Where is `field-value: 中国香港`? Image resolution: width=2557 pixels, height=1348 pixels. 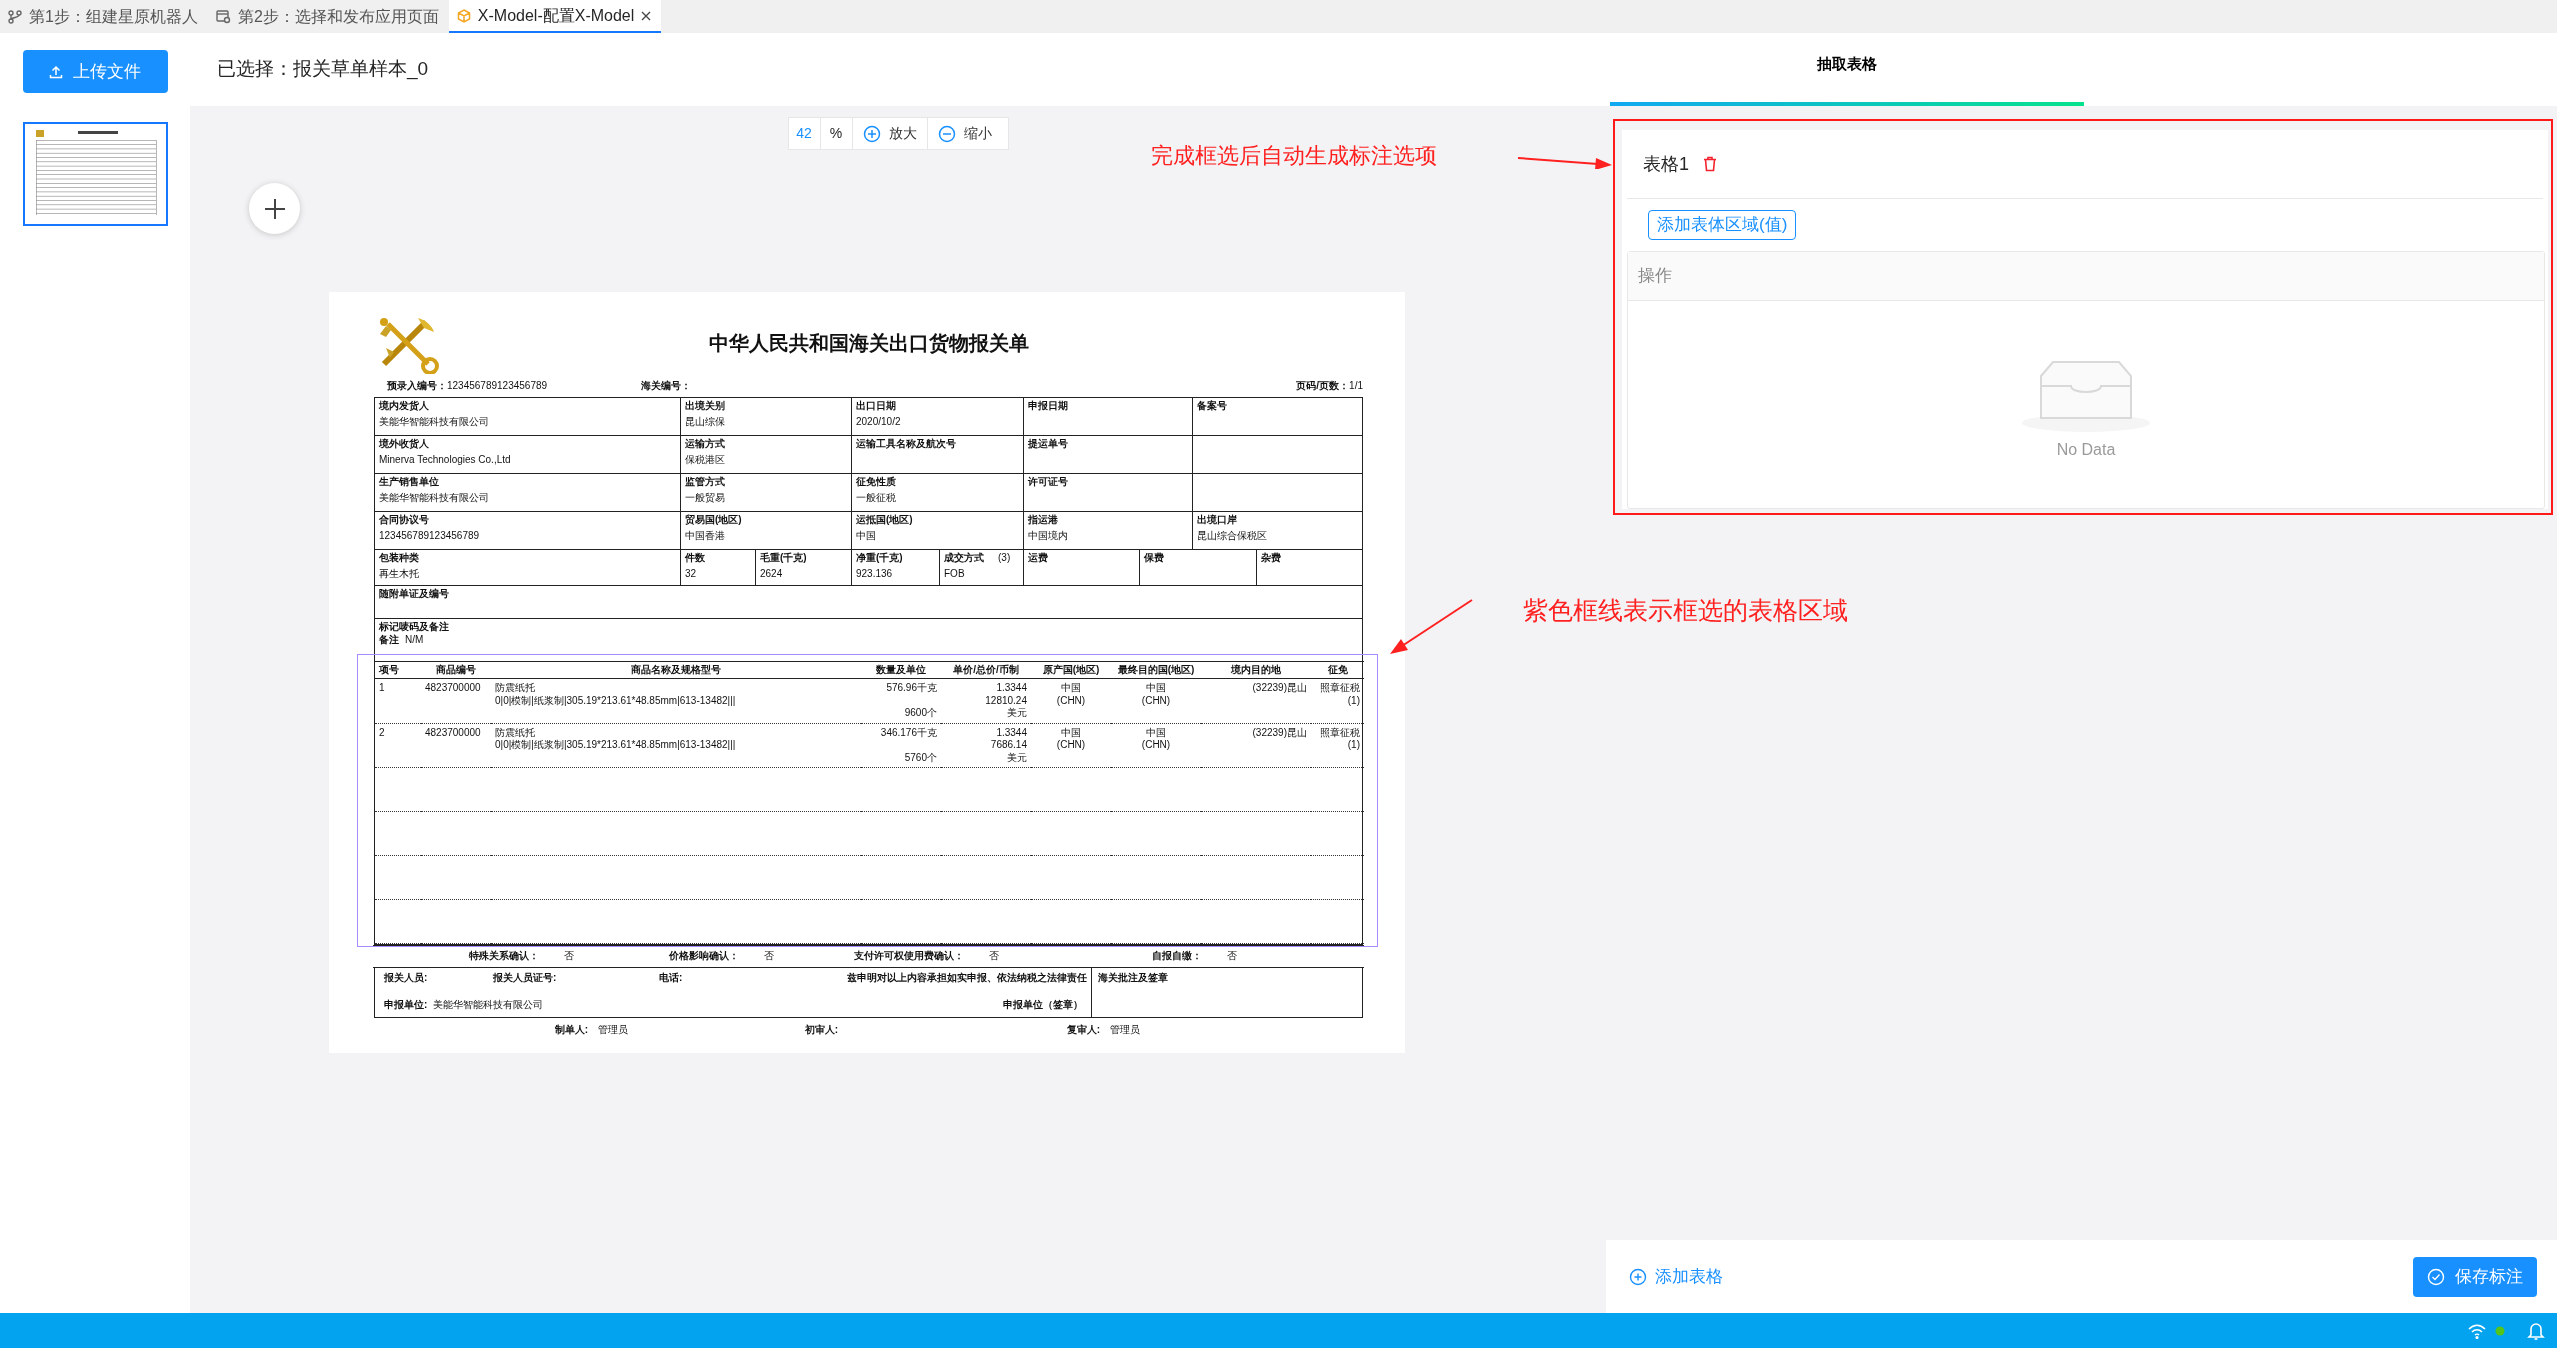 field-value: 中国香港 is located at coordinates (705, 535).